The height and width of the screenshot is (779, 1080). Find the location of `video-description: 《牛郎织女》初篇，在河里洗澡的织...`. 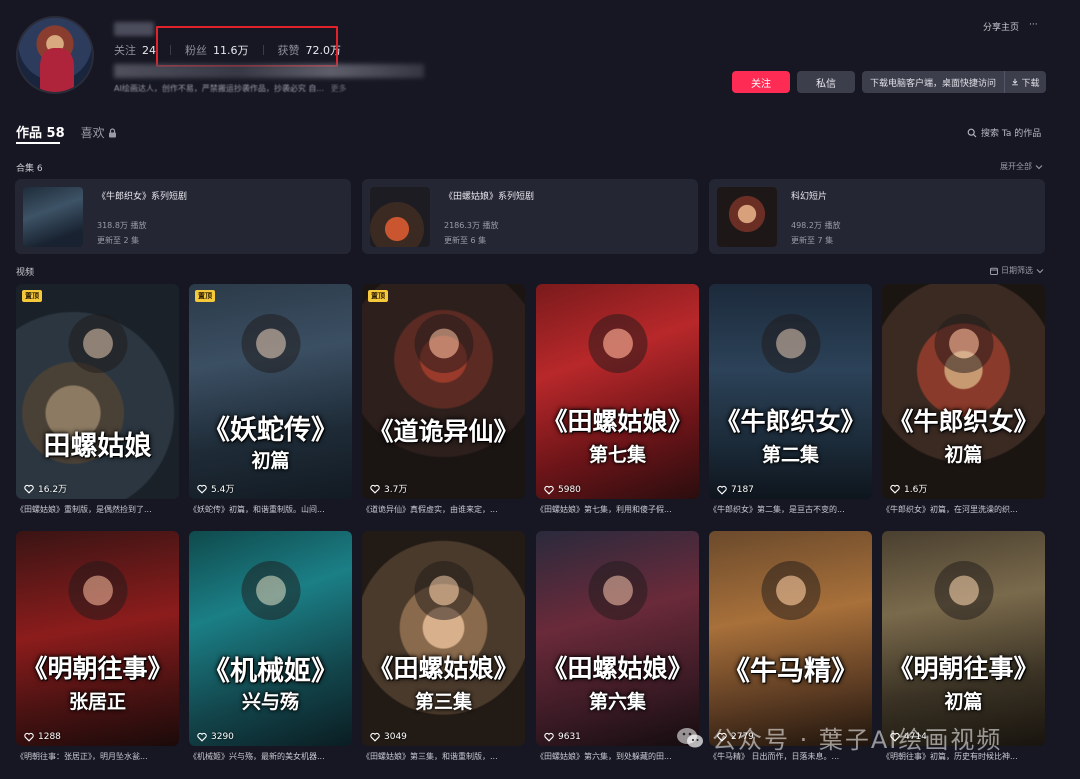

video-description: 《牛郎织女》初篇，在河里洗澡的织... is located at coordinates (963, 509).